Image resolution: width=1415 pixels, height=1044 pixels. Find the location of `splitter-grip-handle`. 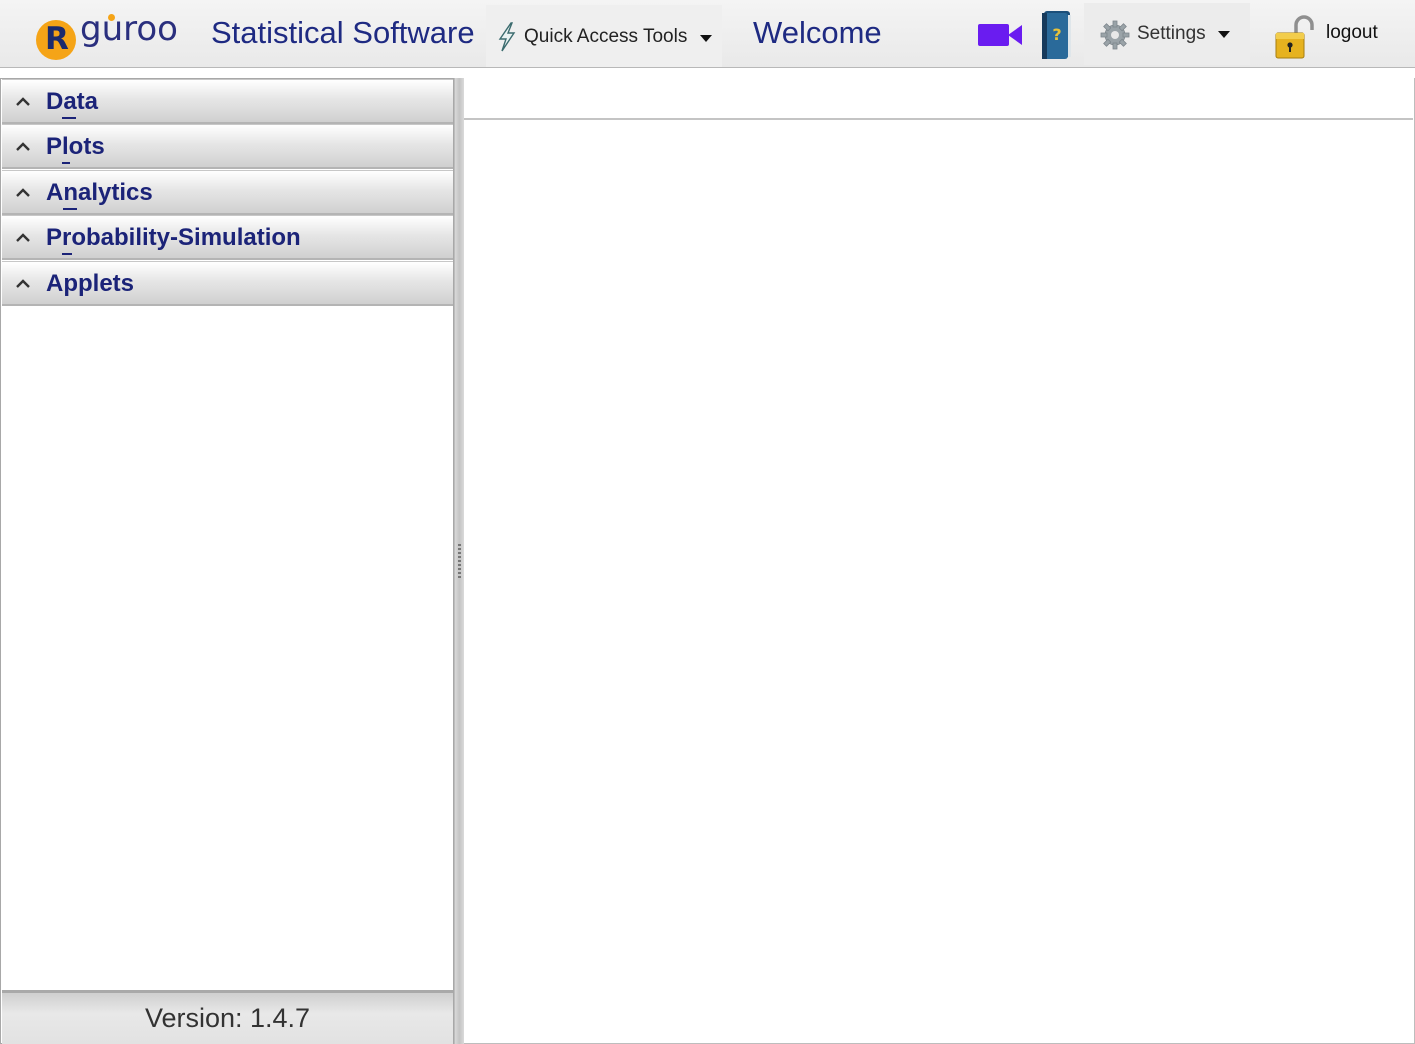

splitter-grip-handle is located at coordinates (459, 561).